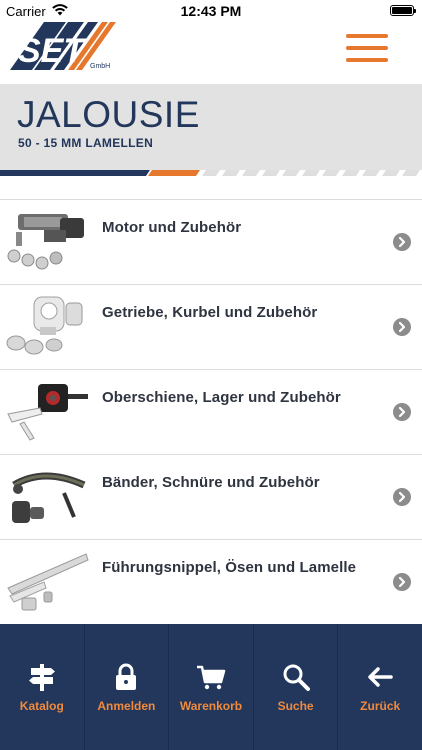 The width and height of the screenshot is (422, 750). I want to click on motor-parts-image, so click(45, 242).